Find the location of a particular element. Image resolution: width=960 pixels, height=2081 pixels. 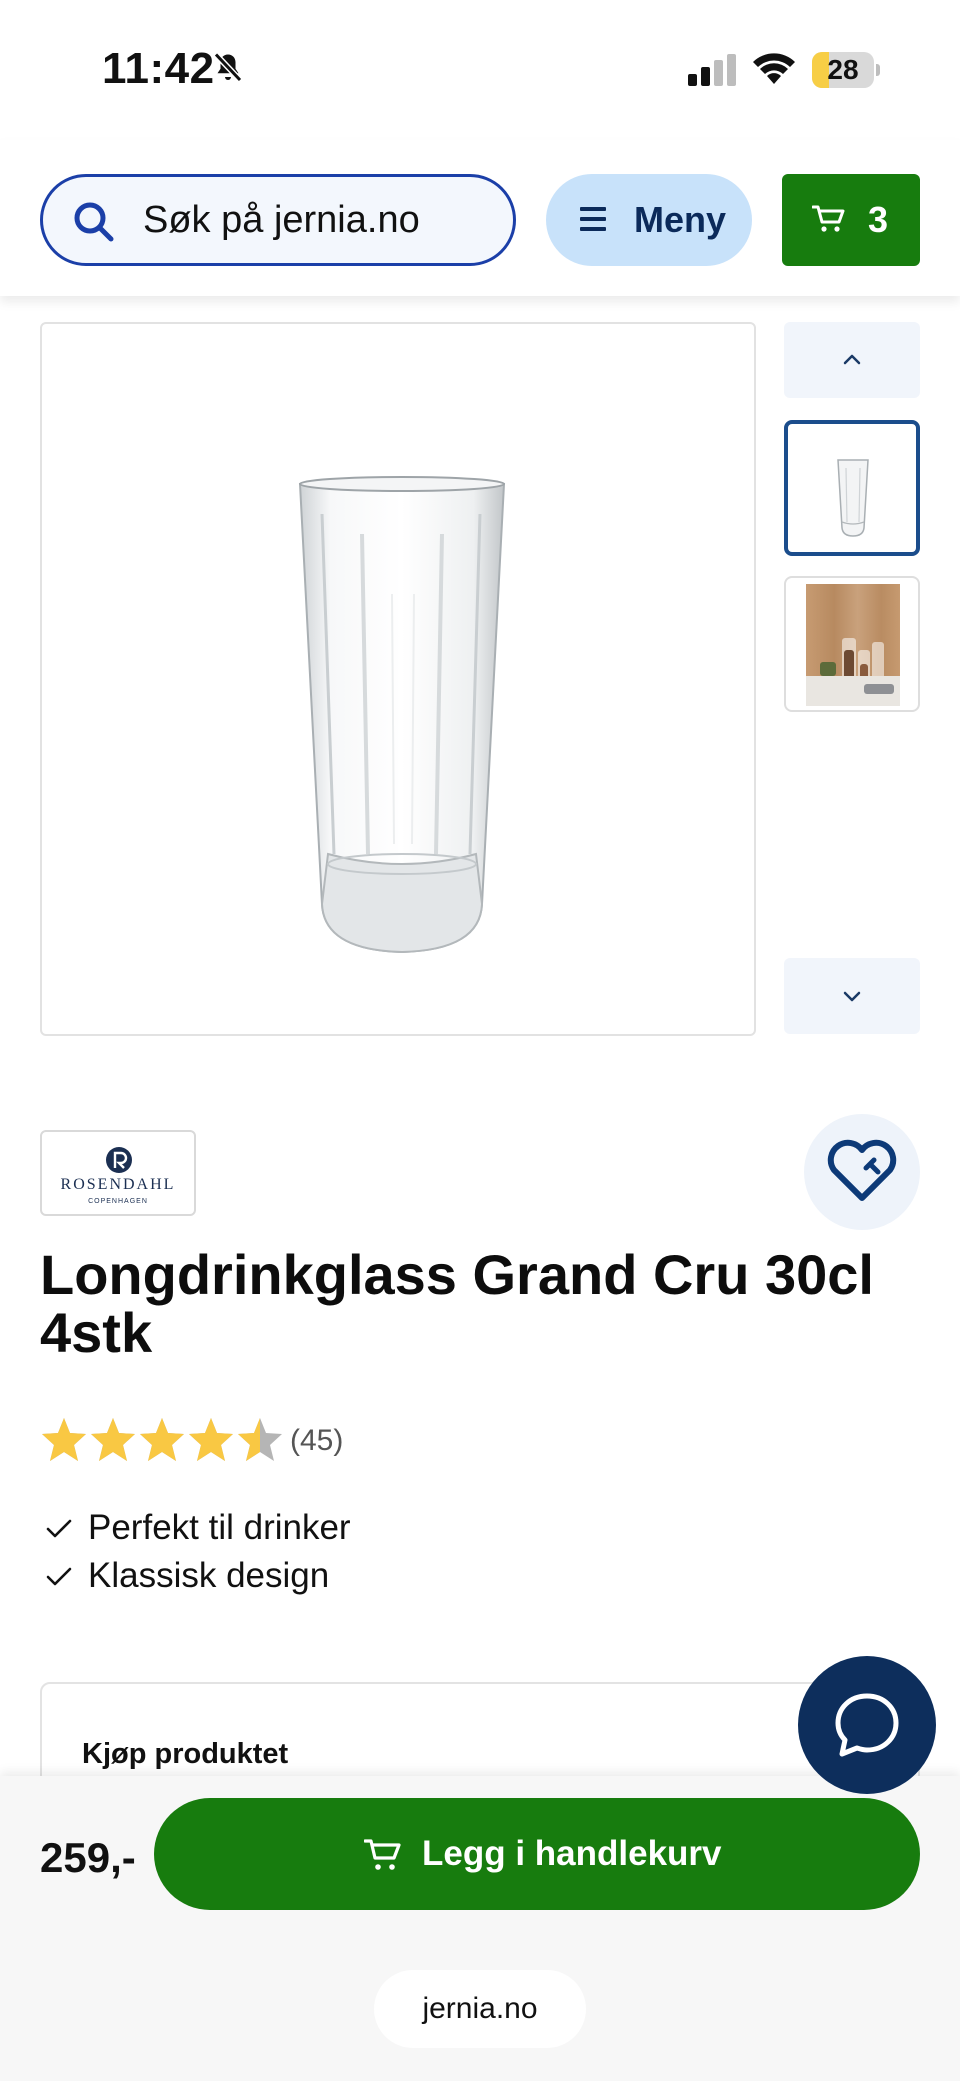

chevron-down-icon is located at coordinates (852, 996).